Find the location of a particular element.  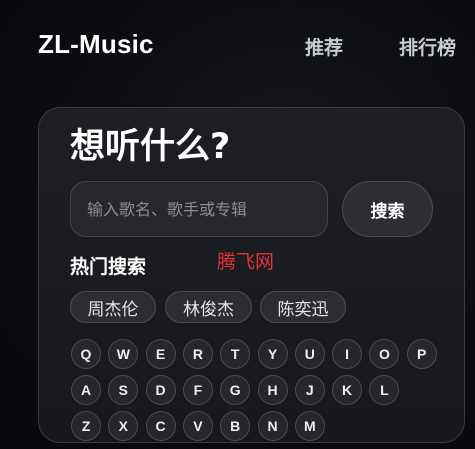

key-f: F is located at coordinates (197, 390).